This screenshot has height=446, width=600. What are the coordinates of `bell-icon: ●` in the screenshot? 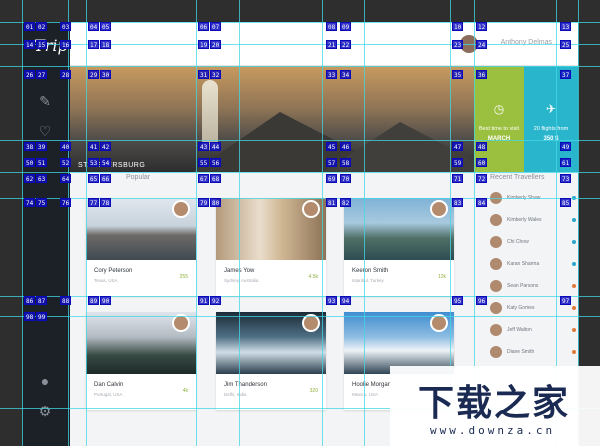 It's located at (45, 381).